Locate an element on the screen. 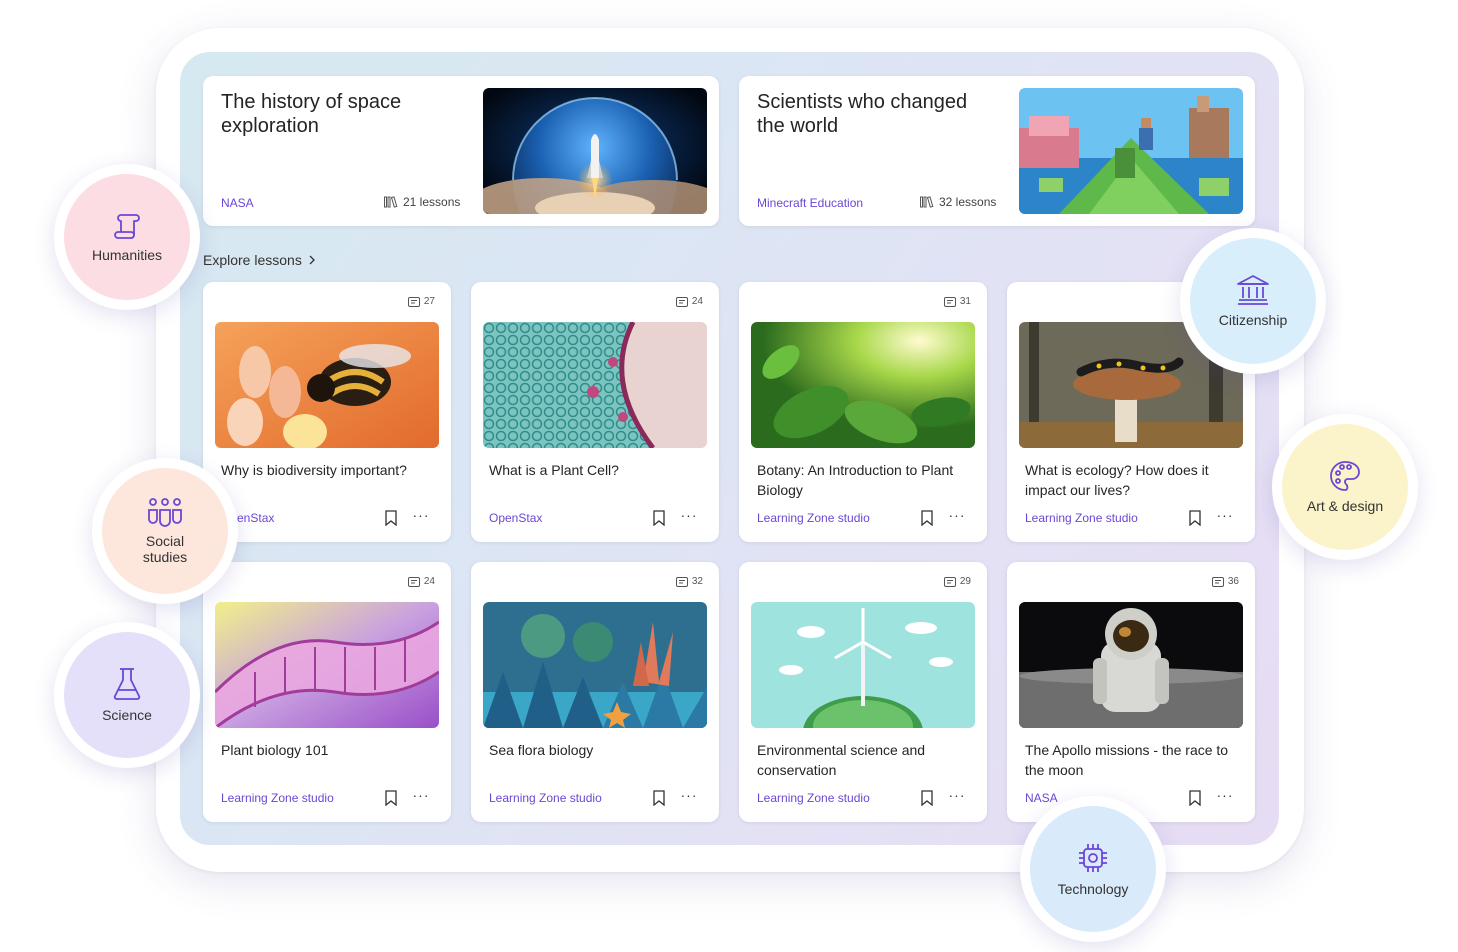 The width and height of the screenshot is (1458, 952). subject-art-design: Art & design is located at coordinates (1345, 487).